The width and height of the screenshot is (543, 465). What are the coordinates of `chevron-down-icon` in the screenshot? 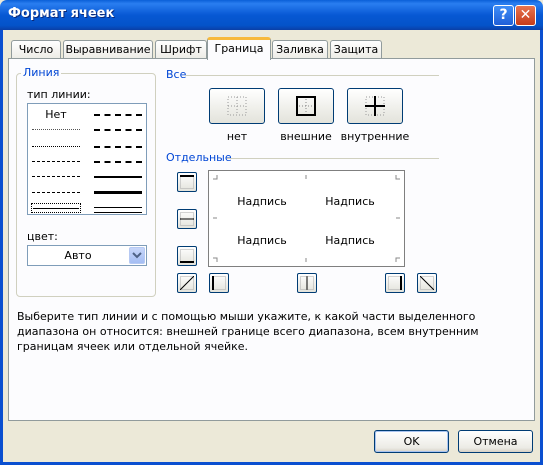 It's located at (137, 255).